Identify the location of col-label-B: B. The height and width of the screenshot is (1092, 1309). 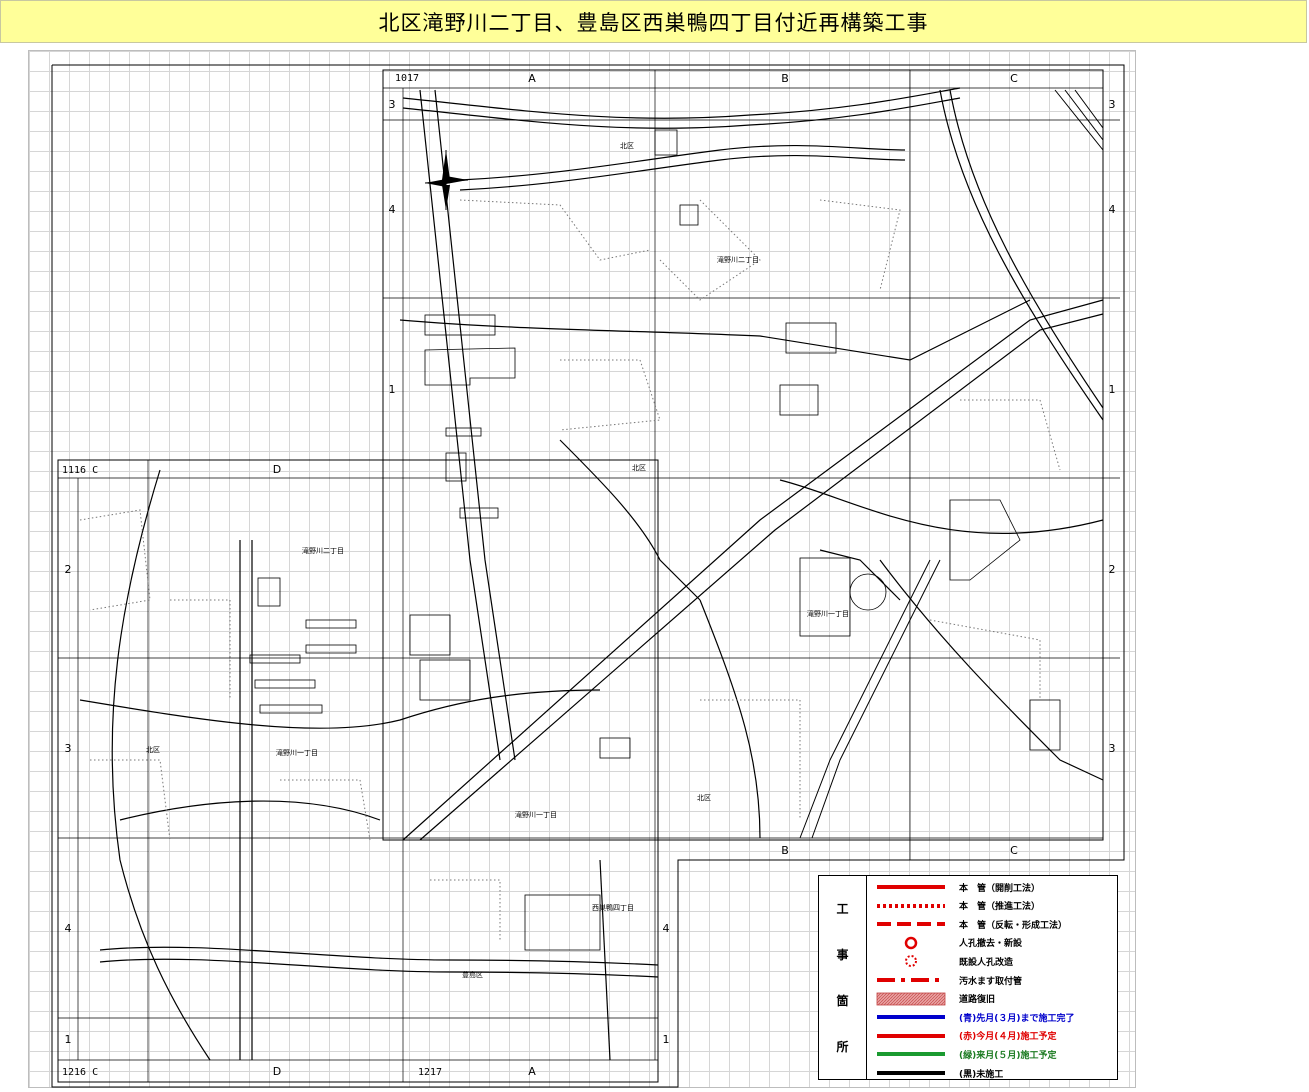
(785, 78).